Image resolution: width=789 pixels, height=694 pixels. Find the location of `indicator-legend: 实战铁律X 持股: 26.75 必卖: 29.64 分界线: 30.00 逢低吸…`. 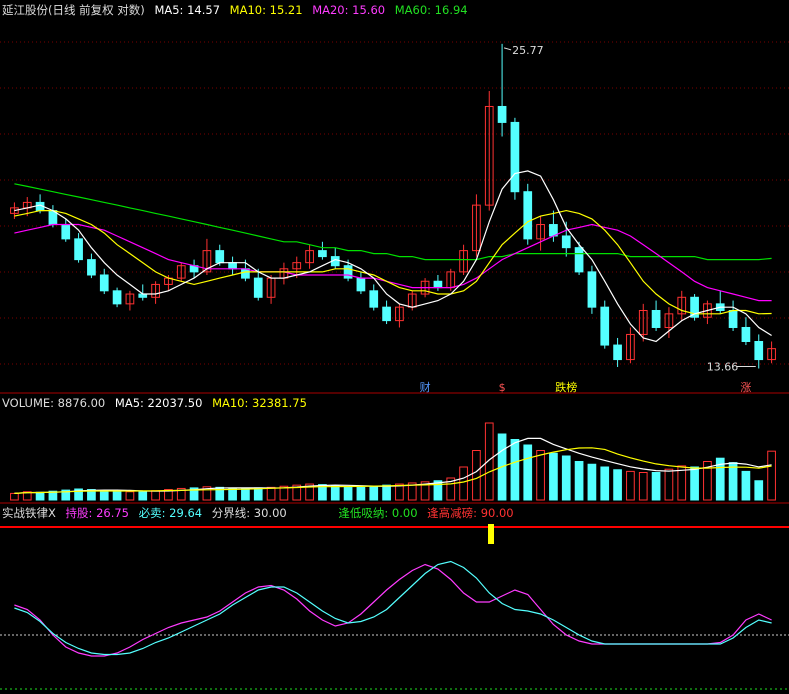

indicator-legend: 实战铁律X 持股: 26.75 必卖: 29.64 分界线: 30.00 逢低吸… is located at coordinates (261, 513).